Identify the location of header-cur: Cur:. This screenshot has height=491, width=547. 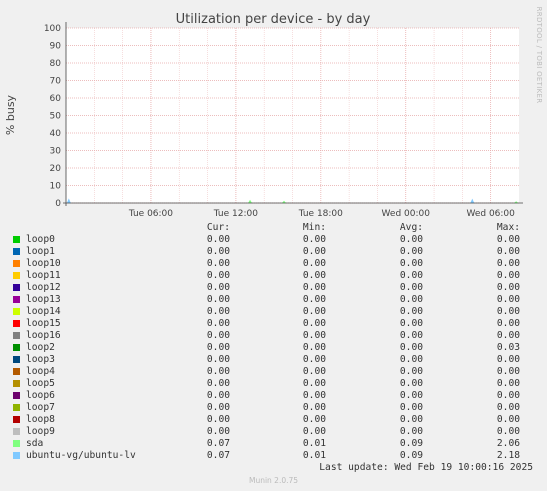
(218, 227).